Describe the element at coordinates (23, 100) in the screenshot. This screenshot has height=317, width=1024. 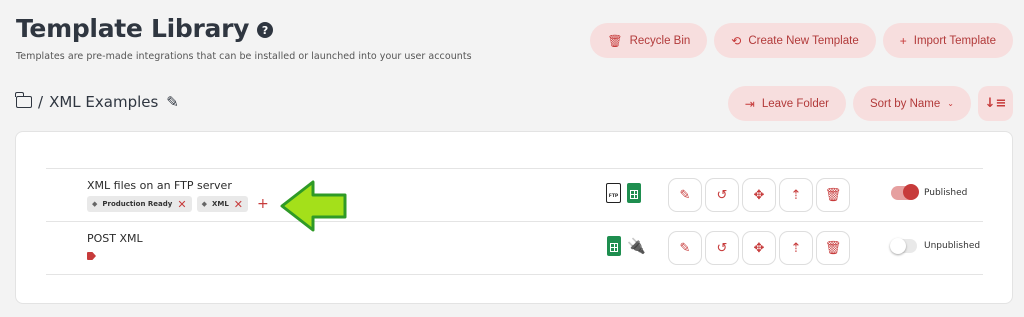
I see `folder-icon` at that location.